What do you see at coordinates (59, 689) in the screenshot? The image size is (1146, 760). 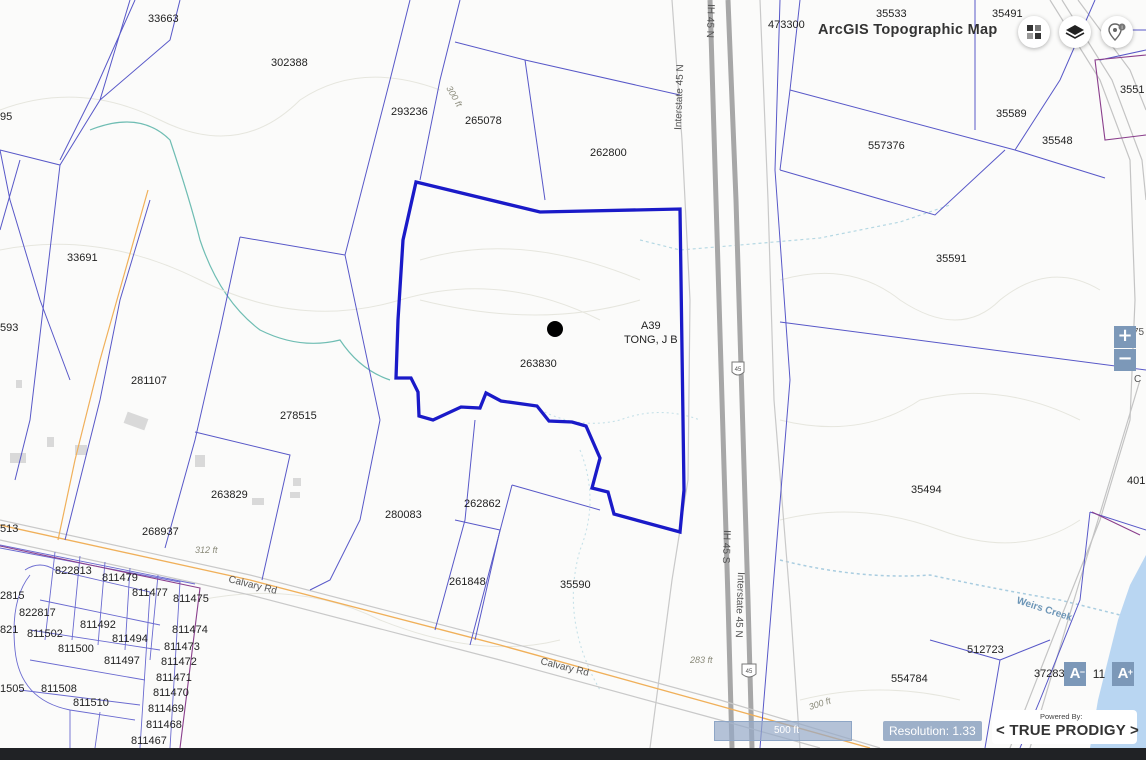 I see `parcel-label: 811508` at bounding box center [59, 689].